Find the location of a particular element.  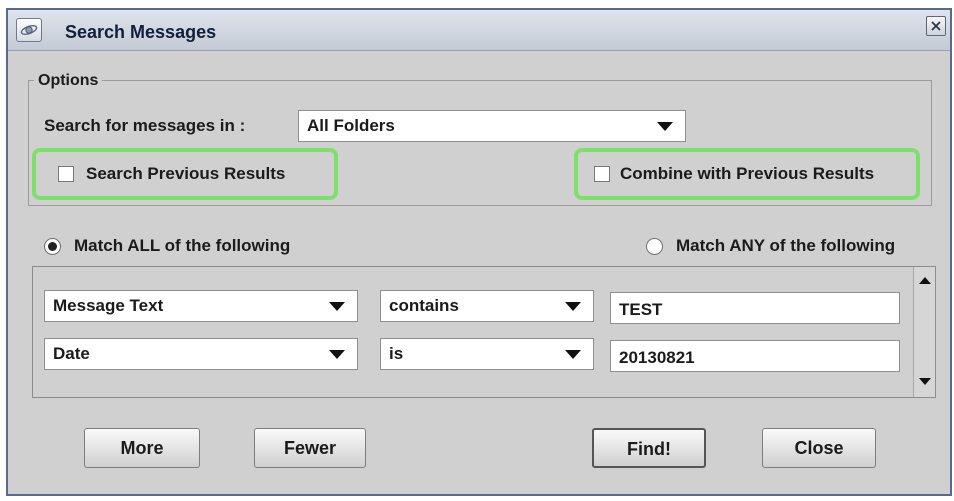

criteria-field-value: Message Text is located at coordinates (108, 305).